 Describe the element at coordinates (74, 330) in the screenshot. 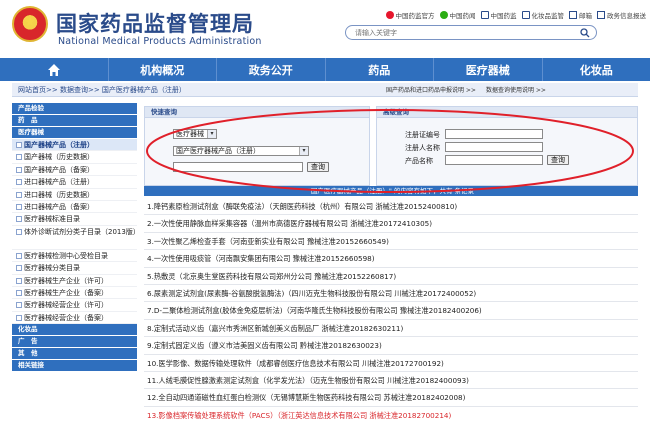

I see `sidebar-cat-cosmetics: 化妆品` at that location.